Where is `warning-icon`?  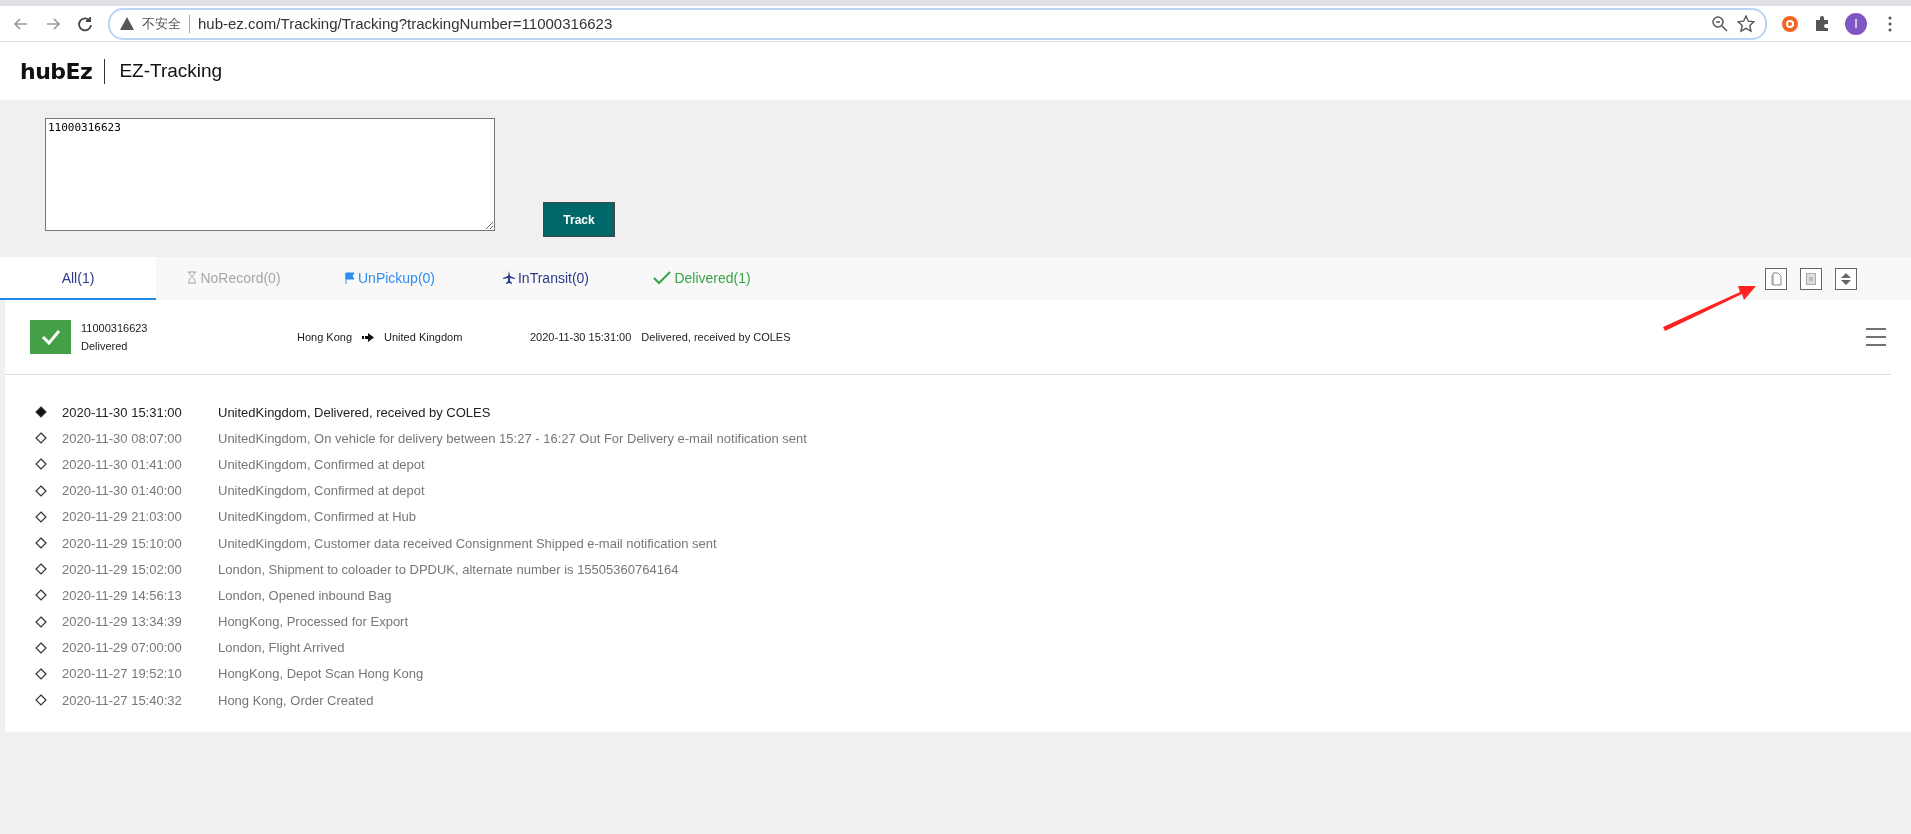 warning-icon is located at coordinates (127, 23).